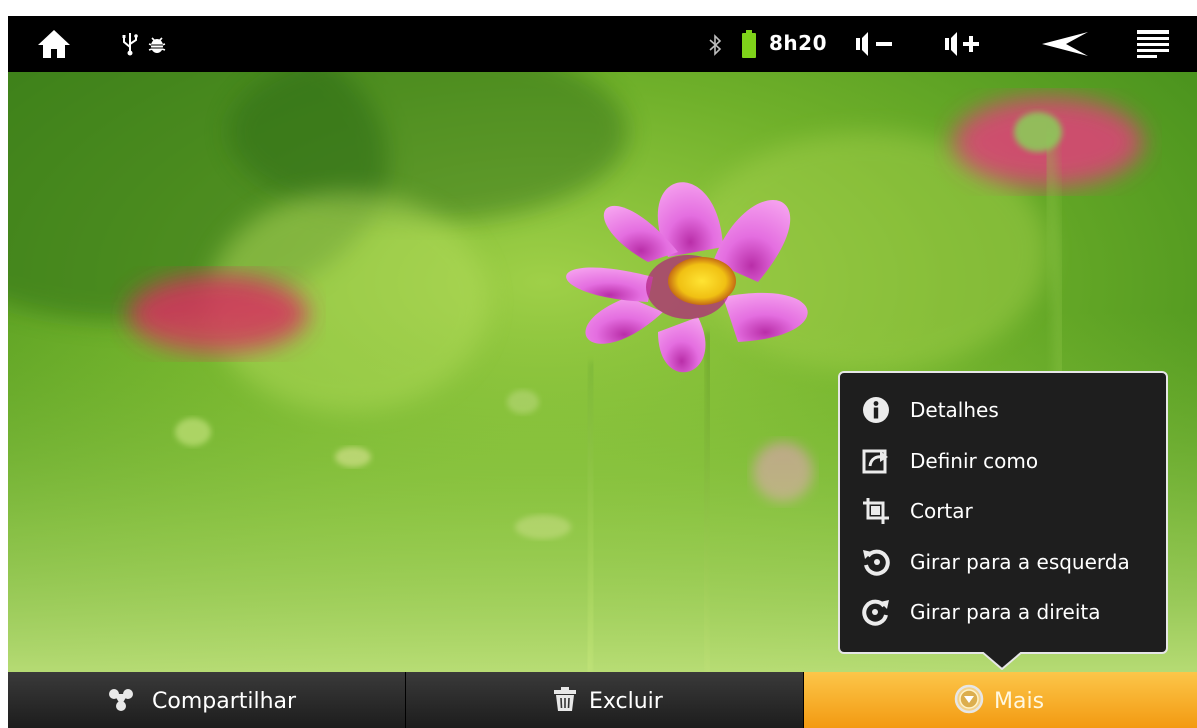  What do you see at coordinates (876, 410) in the screenshot?
I see `info-icon` at bounding box center [876, 410].